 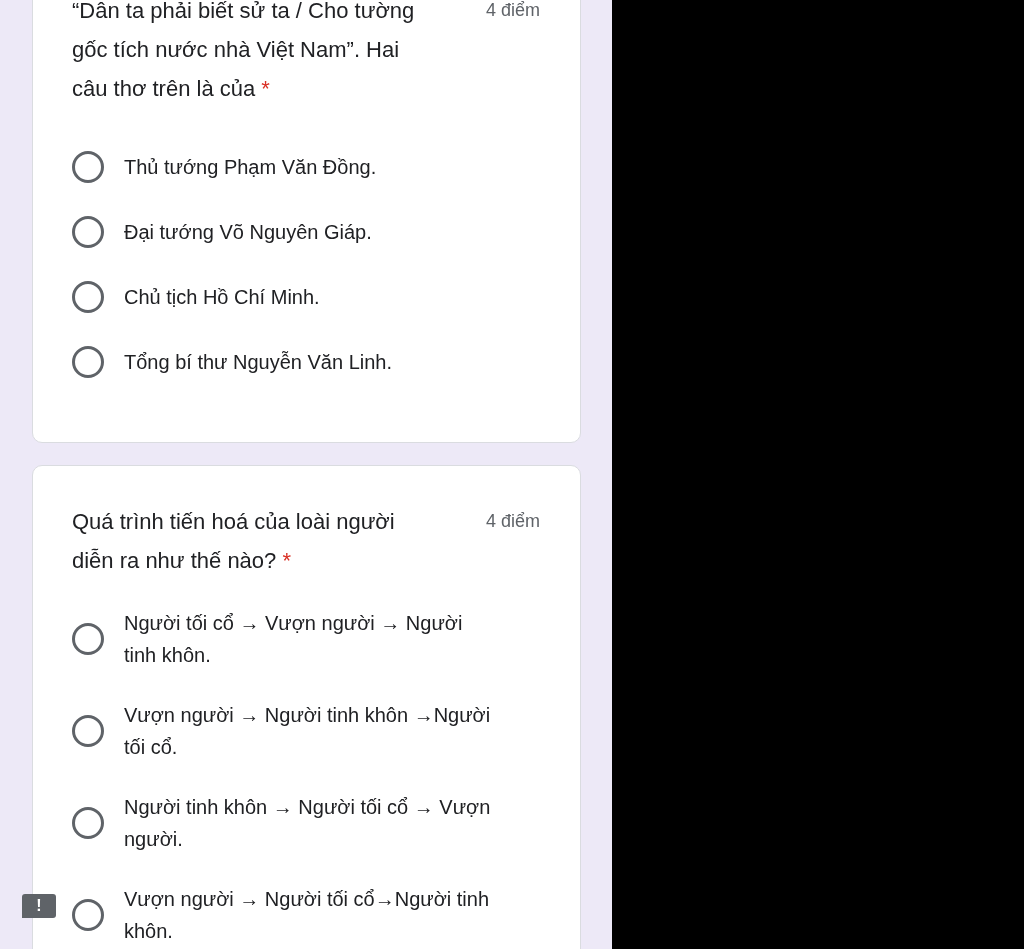 I want to click on question-title: Quá trình tiến hoá của loài người diễn ra như thế nào? *, so click(x=234, y=541).